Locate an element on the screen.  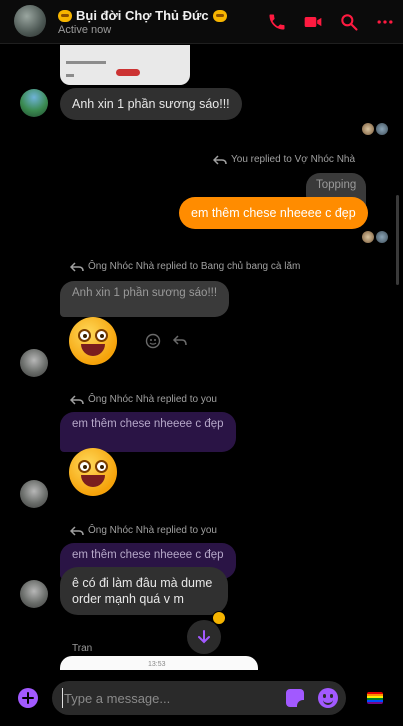
emoji-picker-icon is located at coordinates (328, 698).